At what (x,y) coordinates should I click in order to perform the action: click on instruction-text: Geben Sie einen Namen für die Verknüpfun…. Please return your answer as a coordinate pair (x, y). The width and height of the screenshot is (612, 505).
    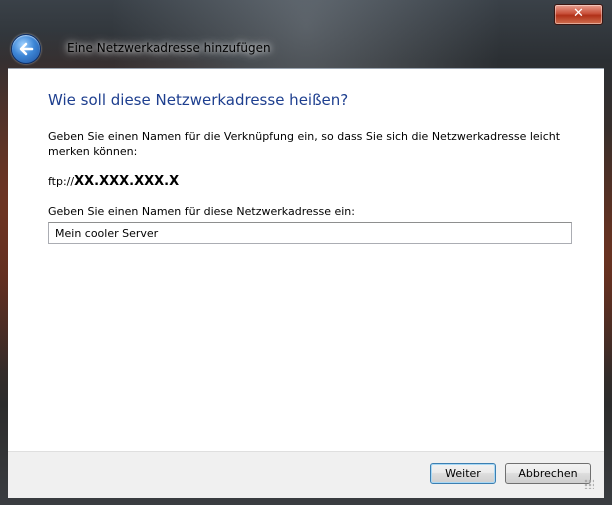
    Looking at the image, I should click on (304, 144).